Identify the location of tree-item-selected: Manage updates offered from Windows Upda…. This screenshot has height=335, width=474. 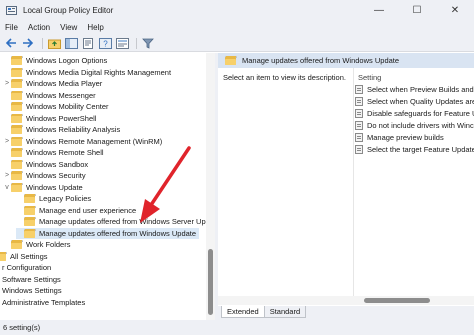
(108, 233).